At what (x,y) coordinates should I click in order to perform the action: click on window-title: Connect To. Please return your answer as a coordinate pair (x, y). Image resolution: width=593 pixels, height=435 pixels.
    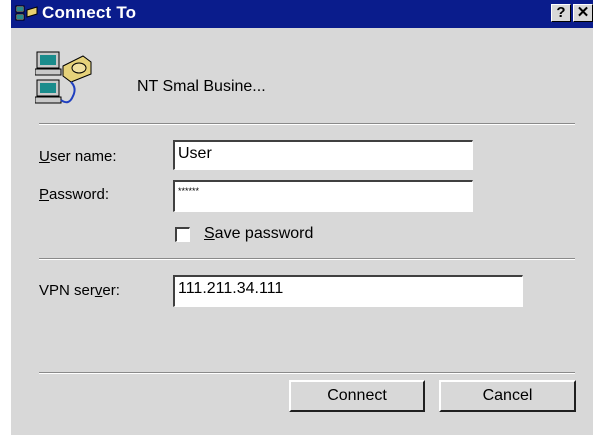
    Looking at the image, I should click on (89, 12).